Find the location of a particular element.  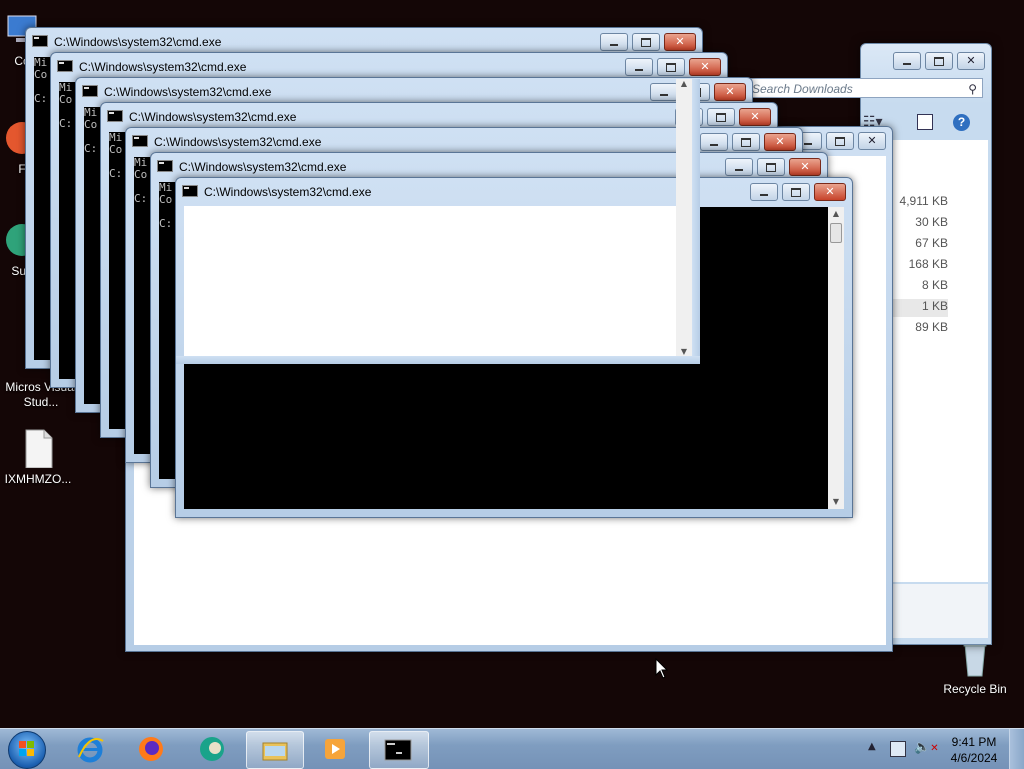

desktop-icon-label: Recycle Bin is located at coordinates (975, 689).